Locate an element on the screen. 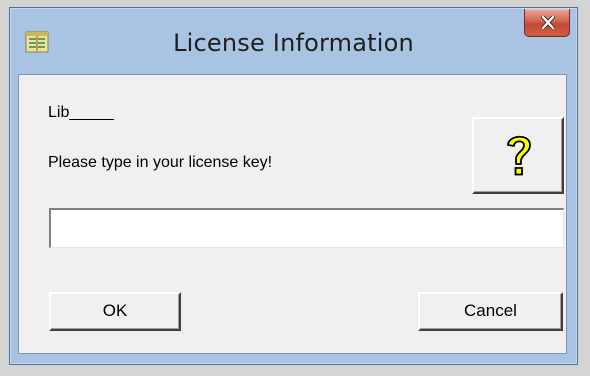 The image size is (590, 376). close-icon is located at coordinates (548, 22).